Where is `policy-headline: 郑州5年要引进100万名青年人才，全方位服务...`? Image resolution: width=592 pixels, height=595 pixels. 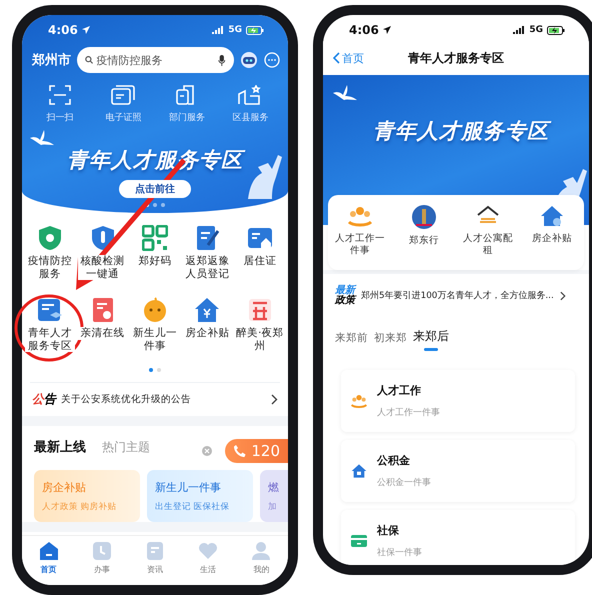
policy-headline: 郑州5年要引进100万名青年人才，全方位服务... is located at coordinates (457, 296).